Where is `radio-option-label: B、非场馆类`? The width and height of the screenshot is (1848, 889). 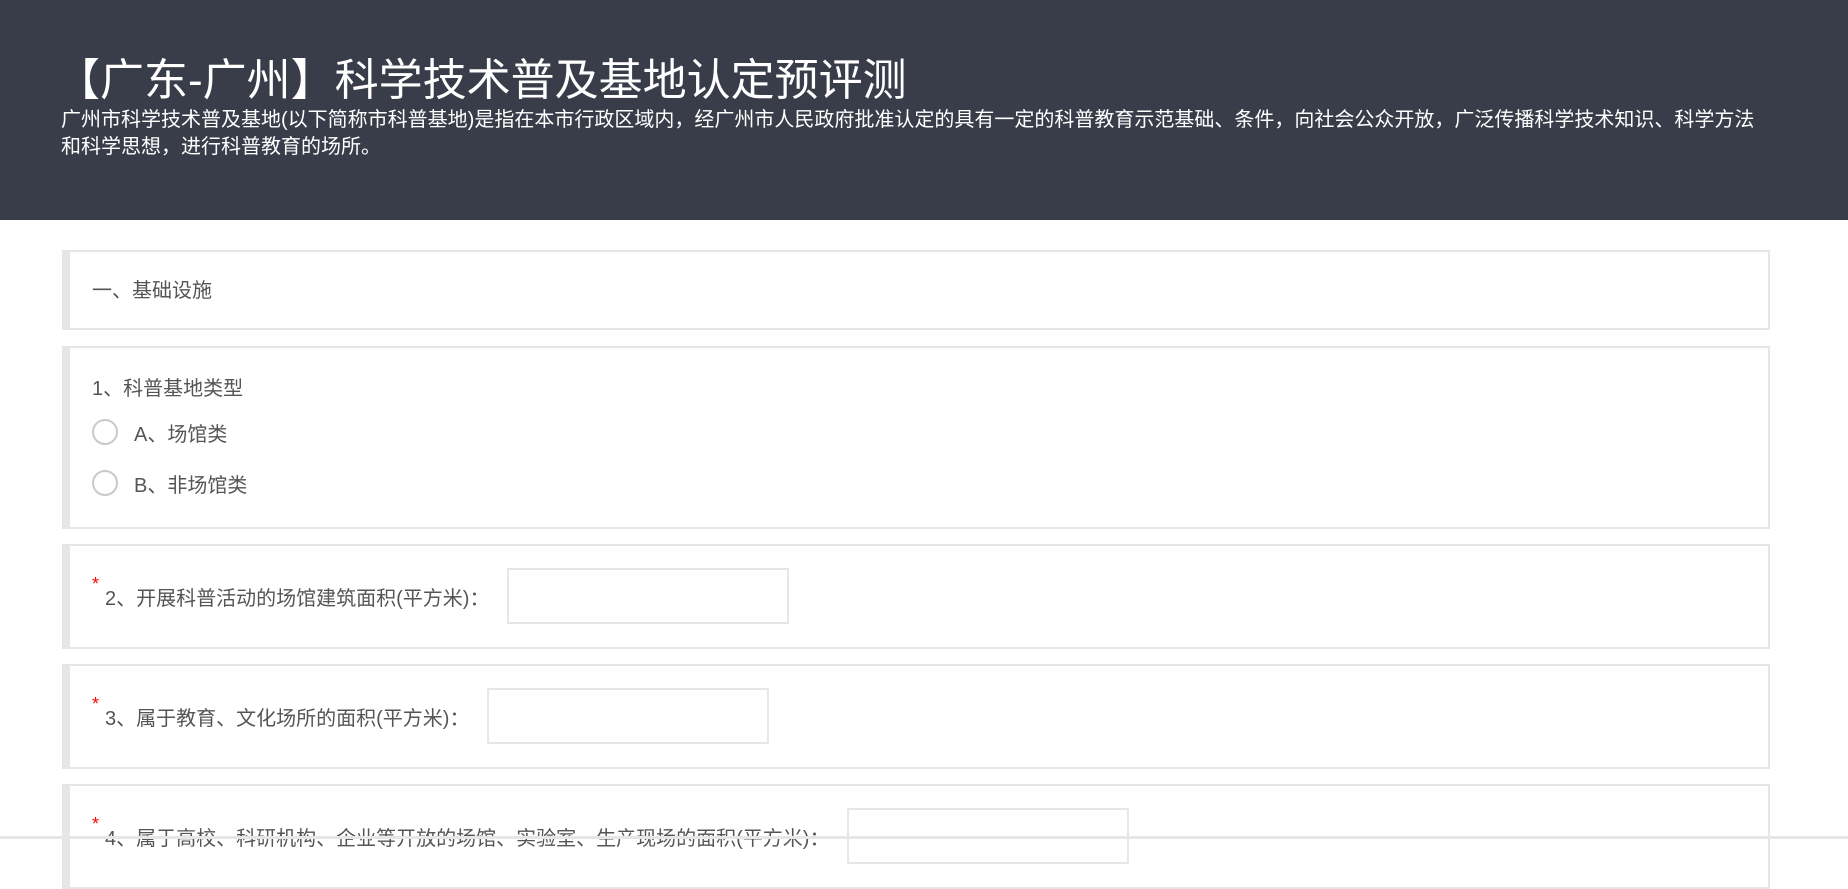
radio-option-label: B、非场馆类 is located at coordinates (191, 485).